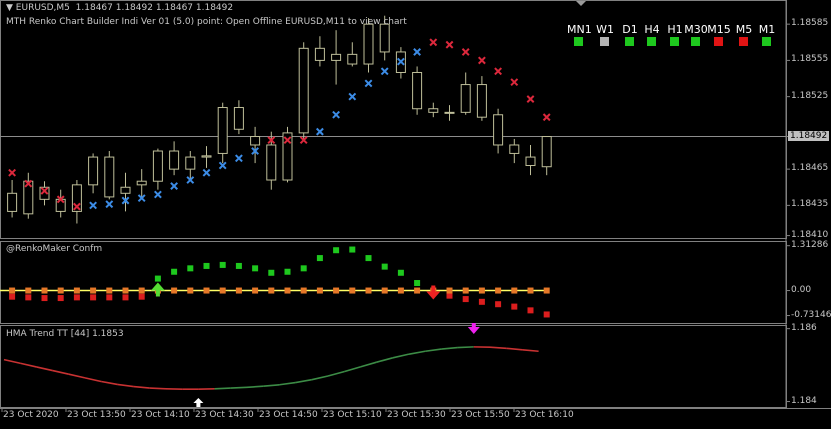  What do you see at coordinates (766, 41) in the screenshot?
I see `timeframe-status-m1` at bounding box center [766, 41].